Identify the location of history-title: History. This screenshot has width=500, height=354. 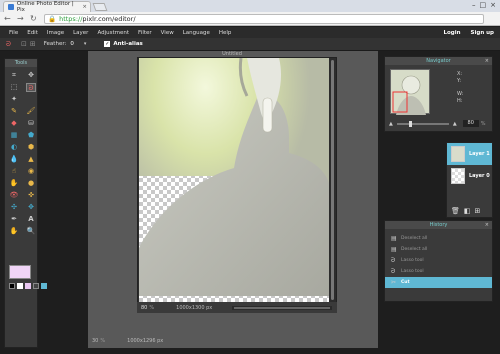
(438, 225).